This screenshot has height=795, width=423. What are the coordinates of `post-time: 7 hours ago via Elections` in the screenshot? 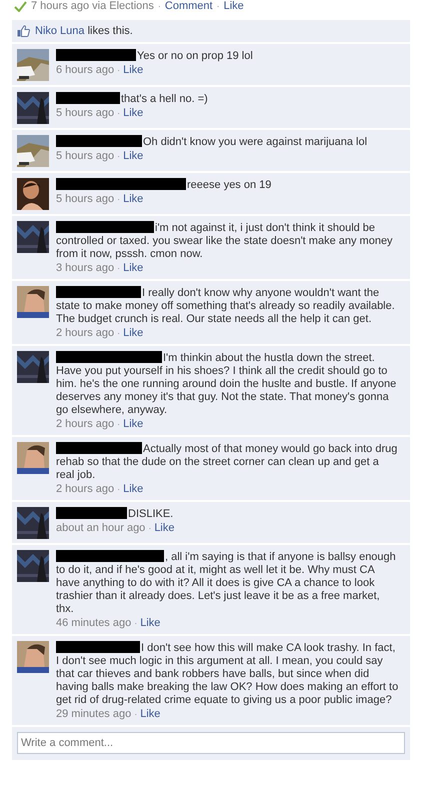 It's located at (92, 6).